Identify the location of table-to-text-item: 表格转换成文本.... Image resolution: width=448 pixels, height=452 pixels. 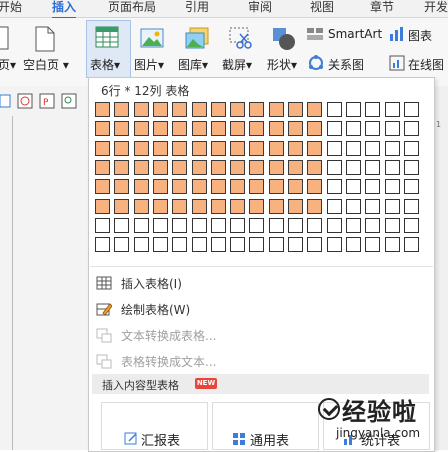
(260, 361).